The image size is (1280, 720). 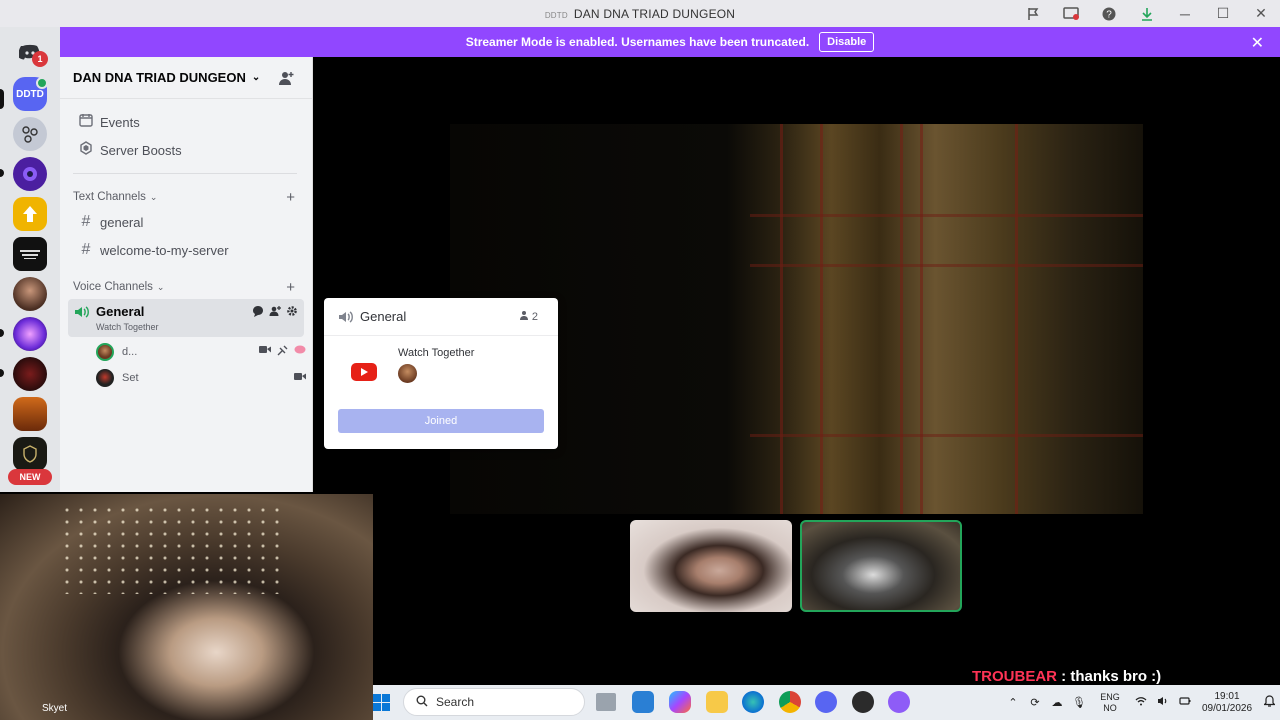 What do you see at coordinates (30, 334) in the screenshot?
I see `server-galaxy` at bounding box center [30, 334].